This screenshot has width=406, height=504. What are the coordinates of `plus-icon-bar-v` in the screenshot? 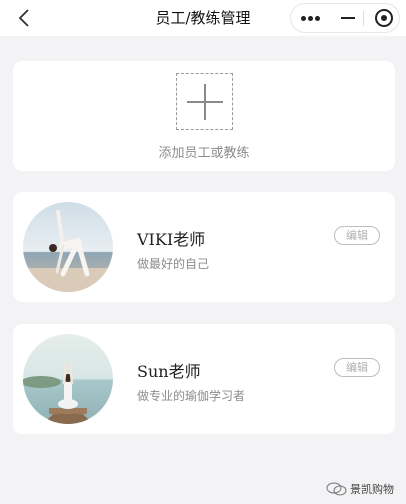 It's located at (205, 102).